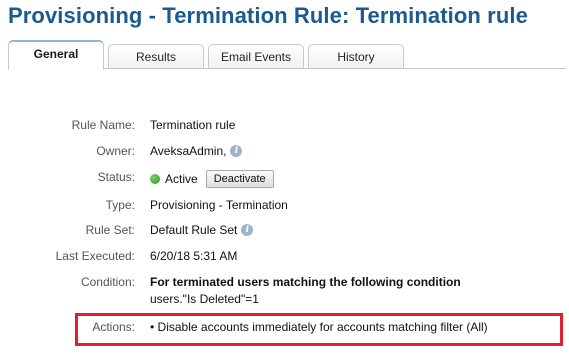 The width and height of the screenshot is (569, 355). What do you see at coordinates (204, 299) in the screenshot?
I see `condition-expression: users."Is Deleted"=1` at bounding box center [204, 299].